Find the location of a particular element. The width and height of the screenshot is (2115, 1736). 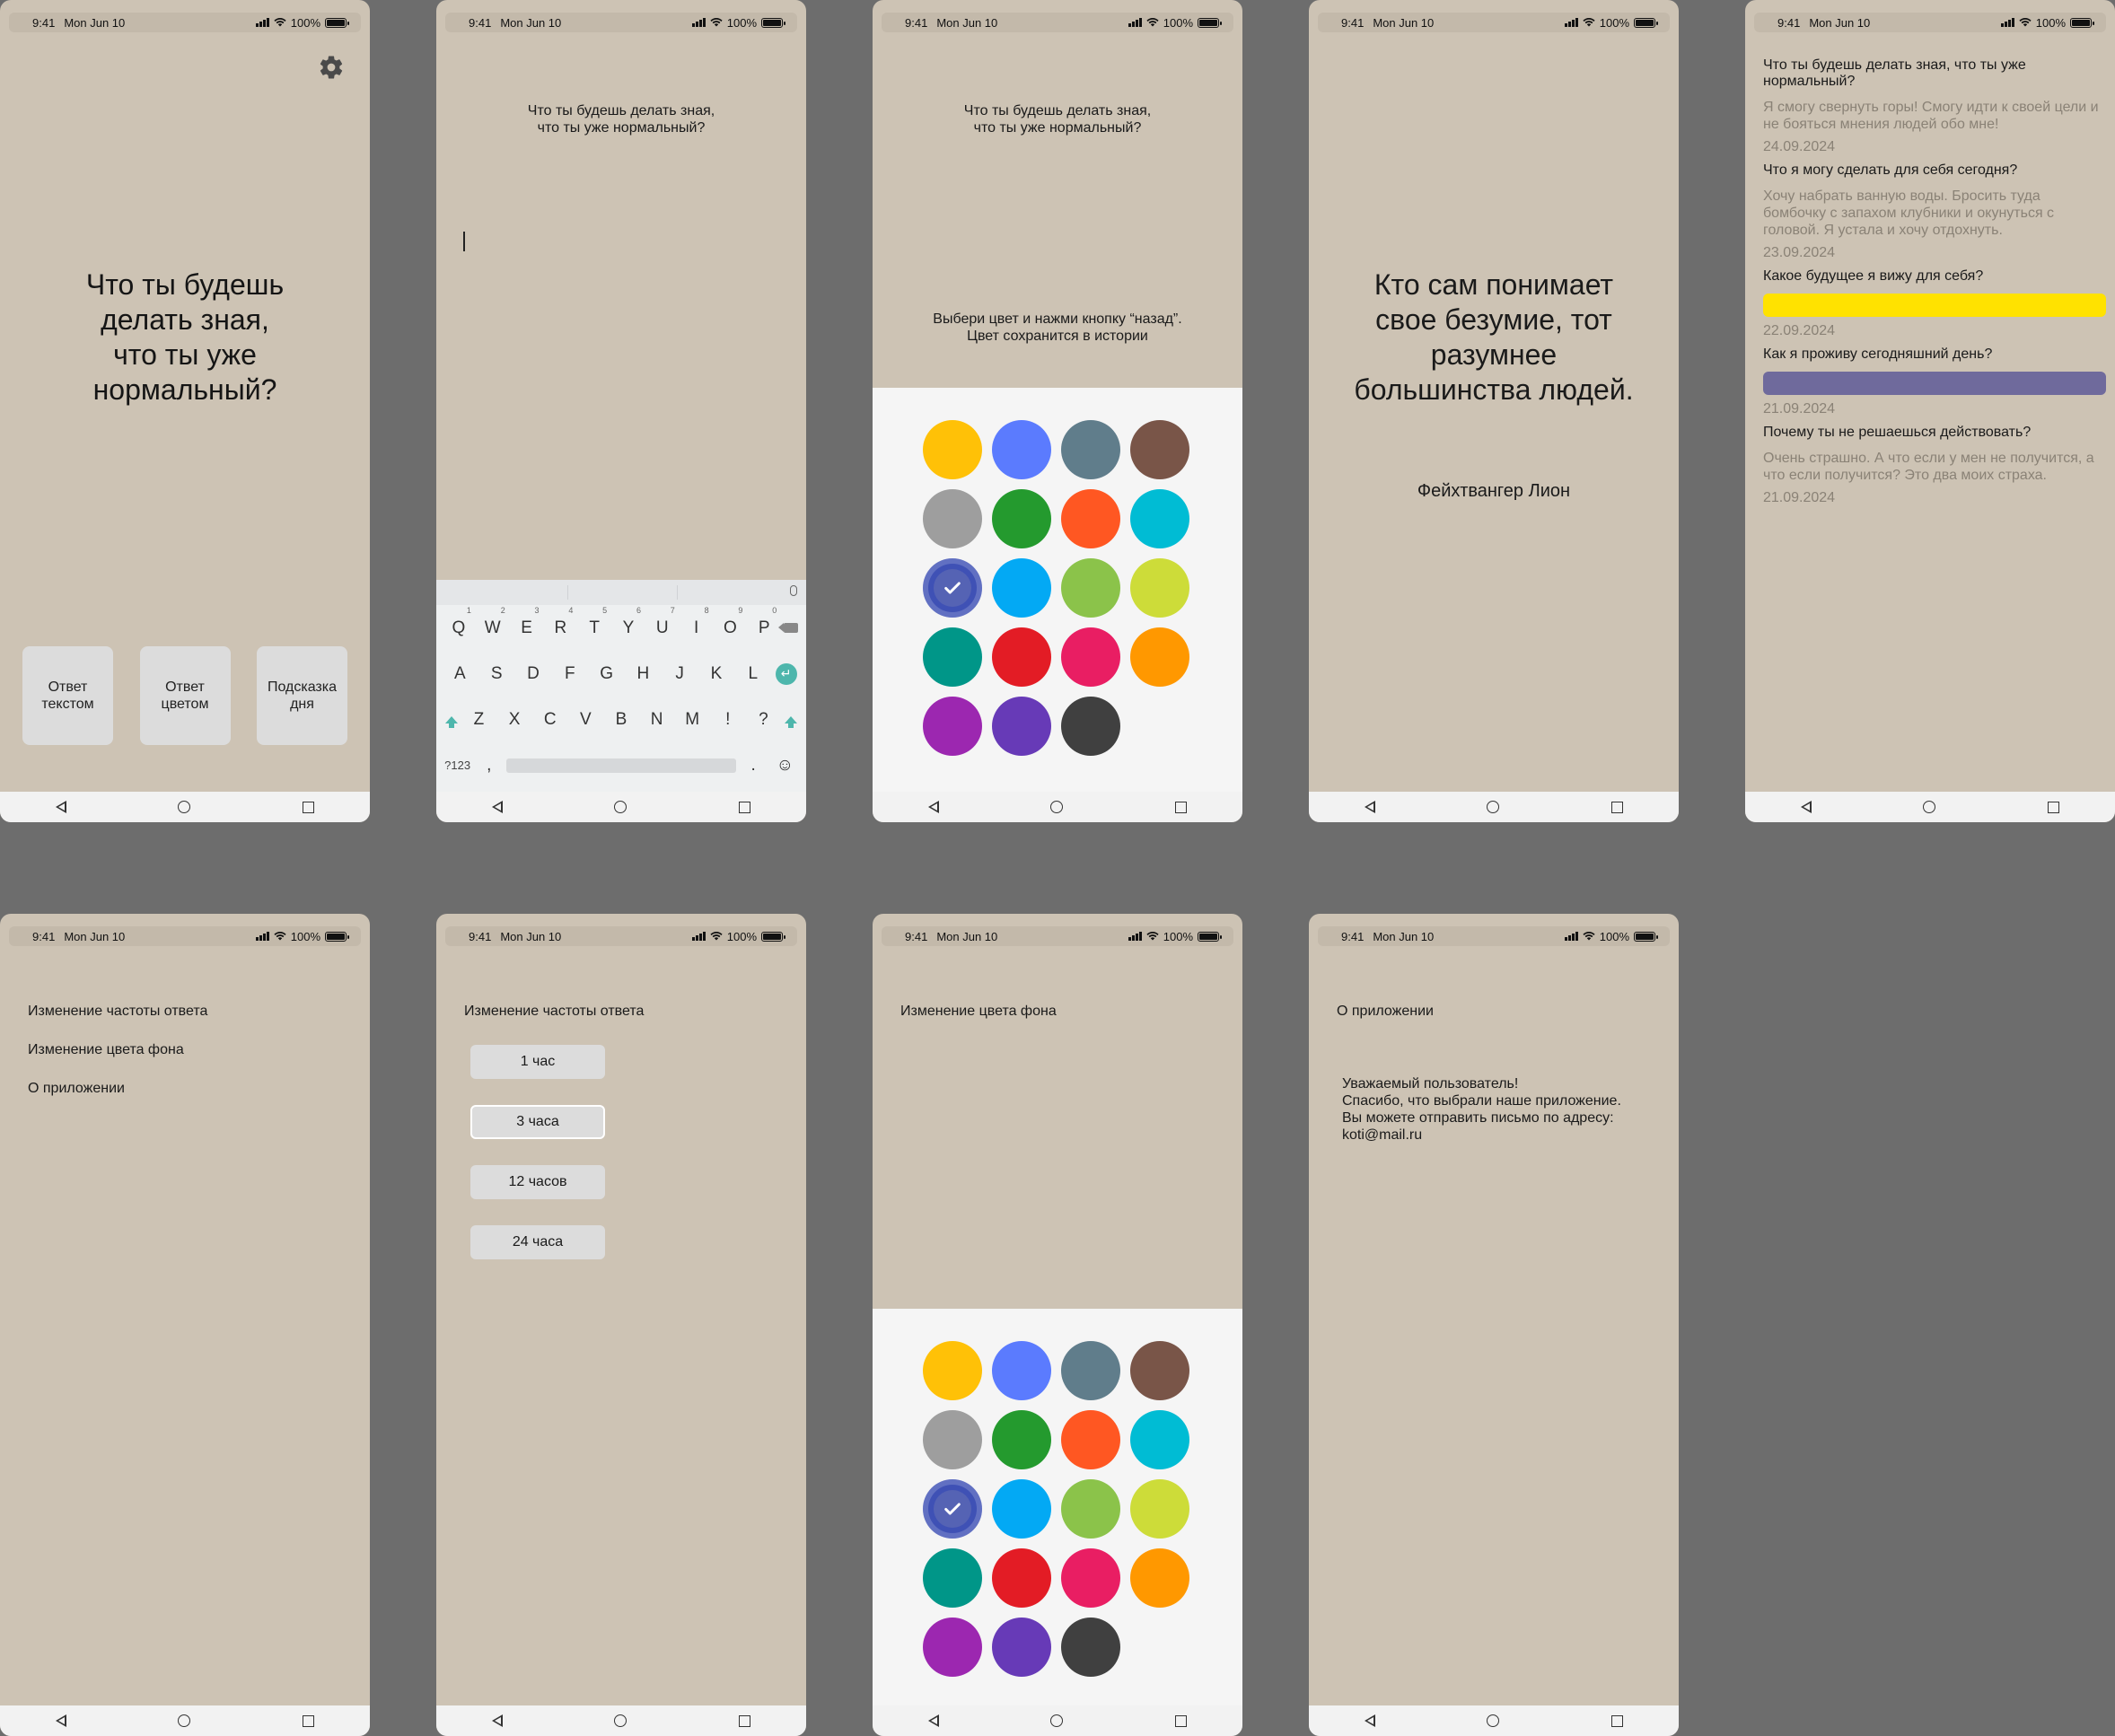

key-x: X is located at coordinates (514, 720).